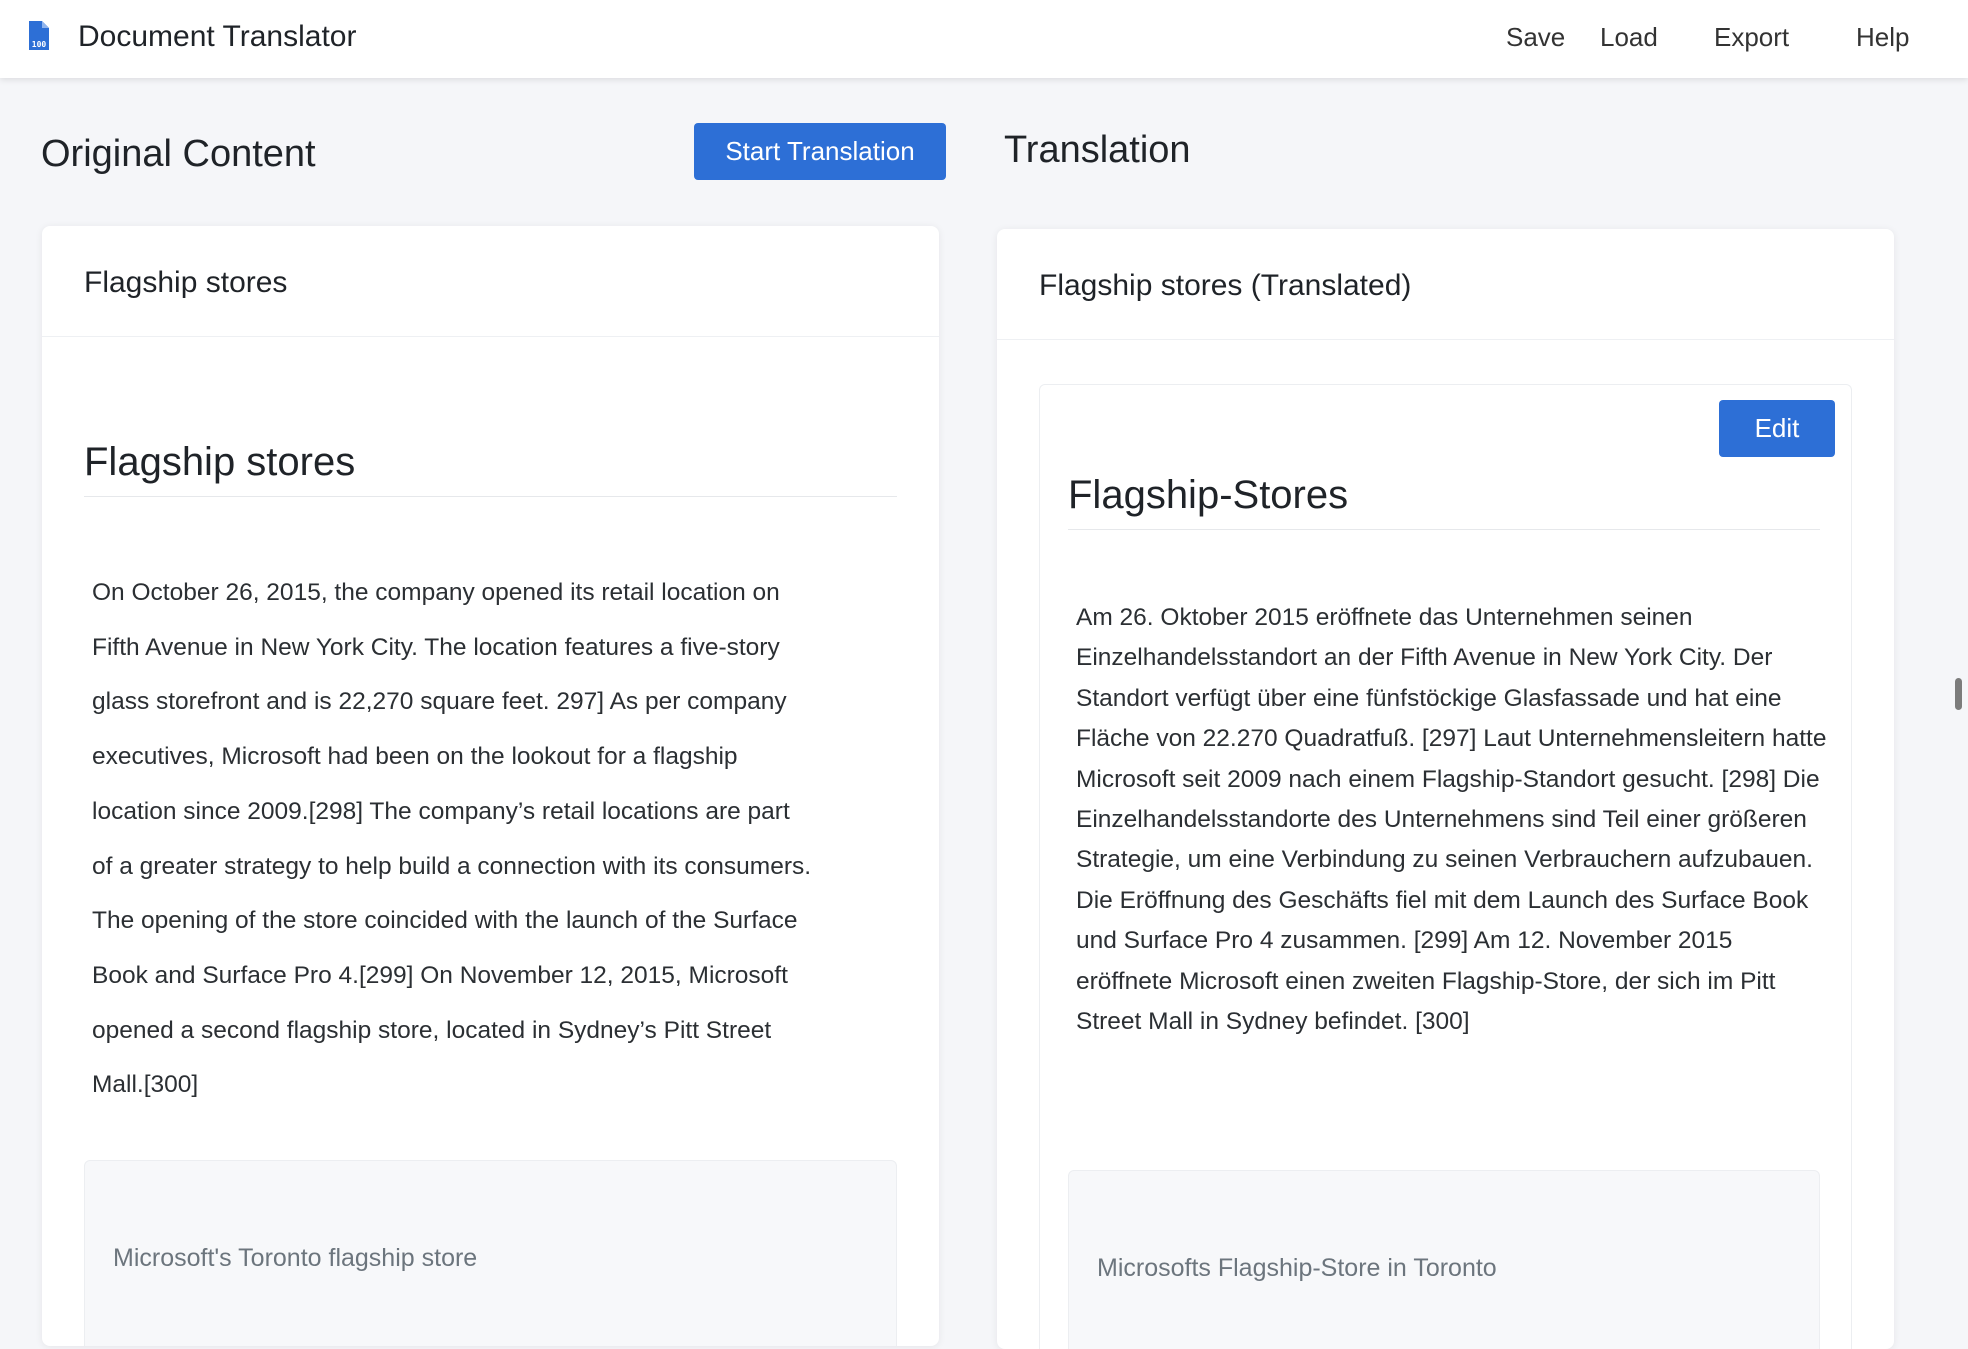 The height and width of the screenshot is (1349, 1968). Describe the element at coordinates (1535, 37) in the screenshot. I see `nav-save: Save` at that location.